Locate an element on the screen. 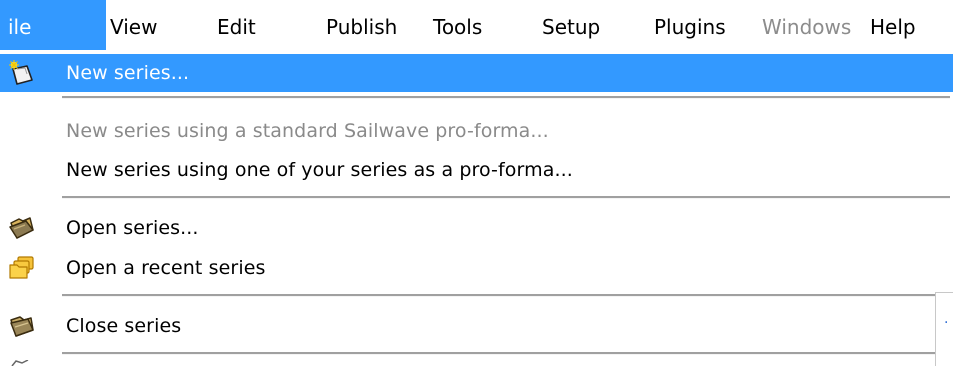  menu-item-close-series: Close series is located at coordinates (476, 325).